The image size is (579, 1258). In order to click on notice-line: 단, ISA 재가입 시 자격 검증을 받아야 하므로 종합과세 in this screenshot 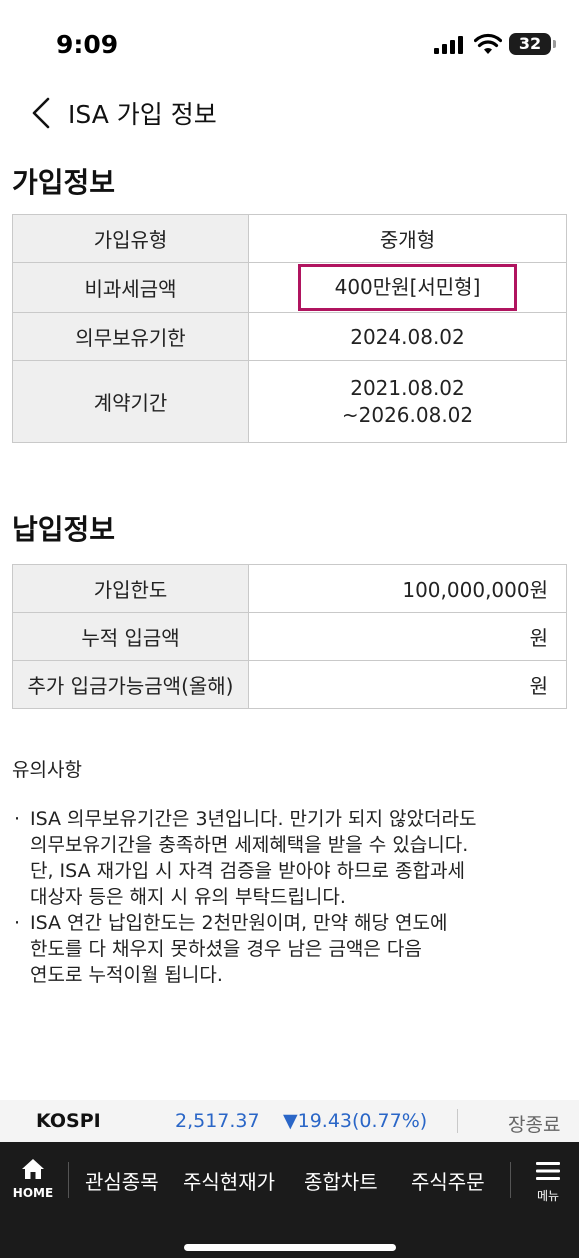, I will do `click(247, 871)`.